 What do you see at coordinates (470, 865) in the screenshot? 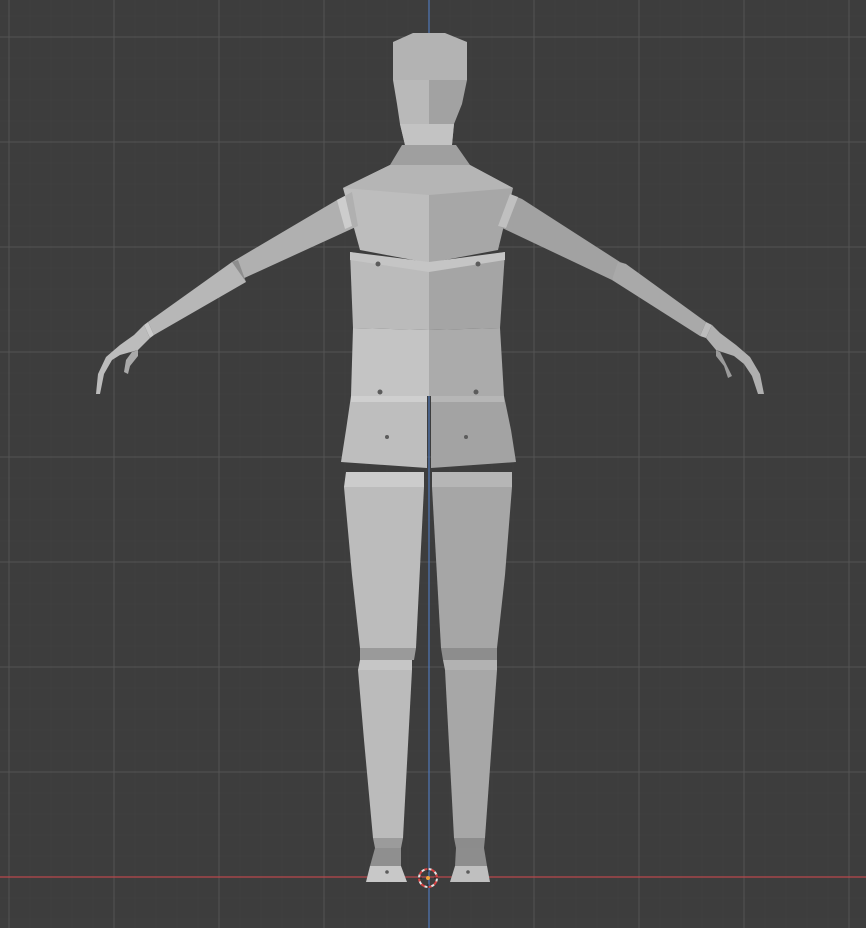
I see `right-foot-part` at bounding box center [470, 865].